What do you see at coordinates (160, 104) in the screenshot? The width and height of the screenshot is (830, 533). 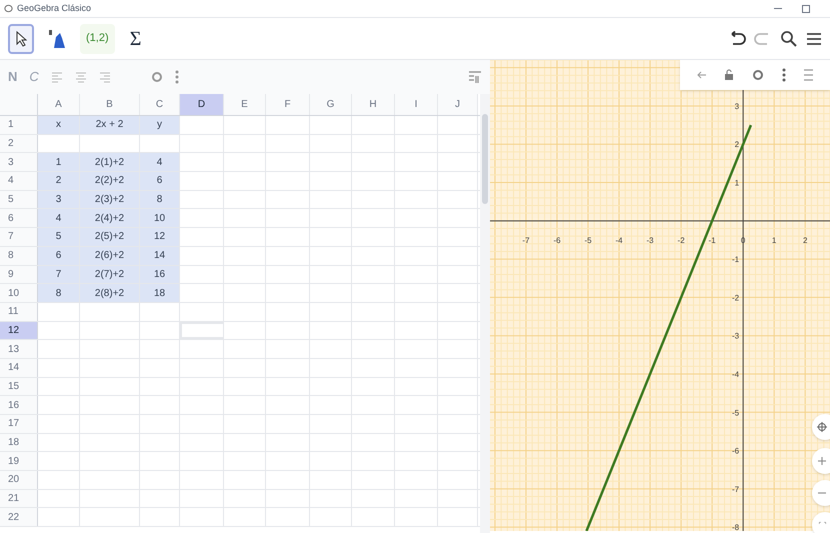 I see `column-header: C` at bounding box center [160, 104].